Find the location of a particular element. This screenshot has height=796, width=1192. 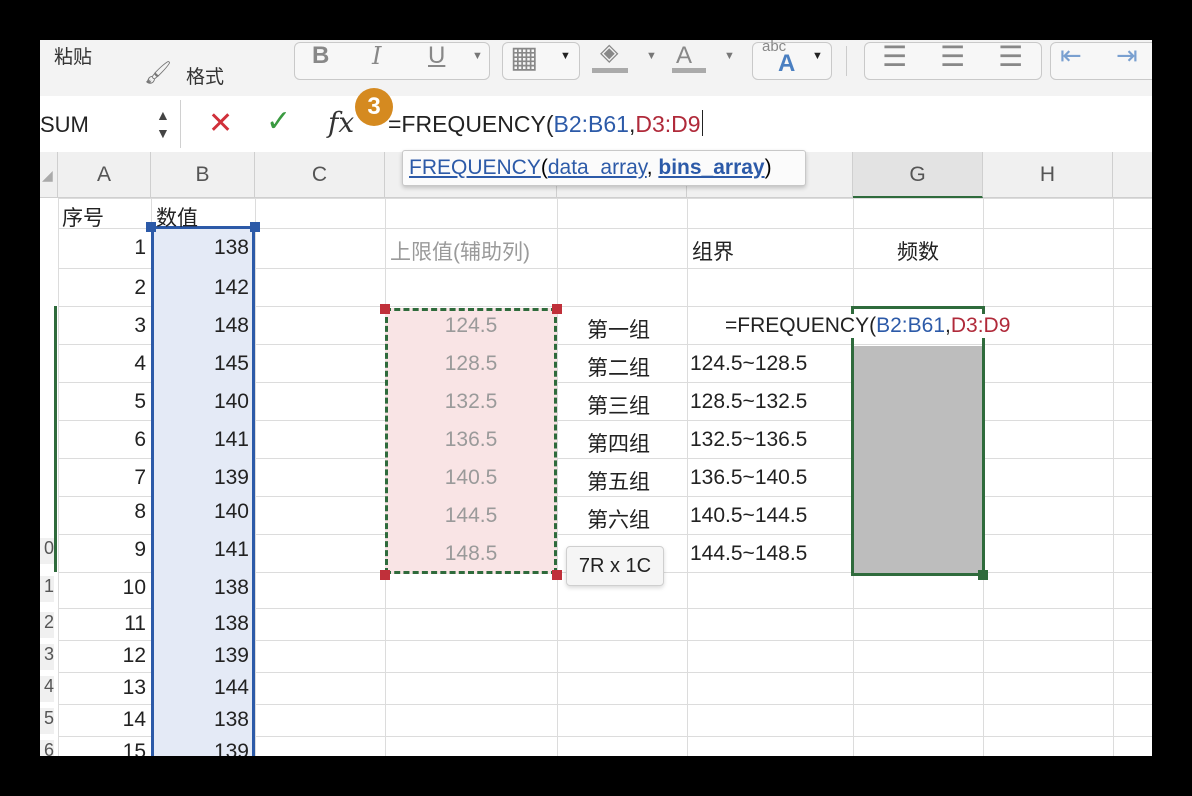

cell-d-value: 144.5 is located at coordinates (471, 516).